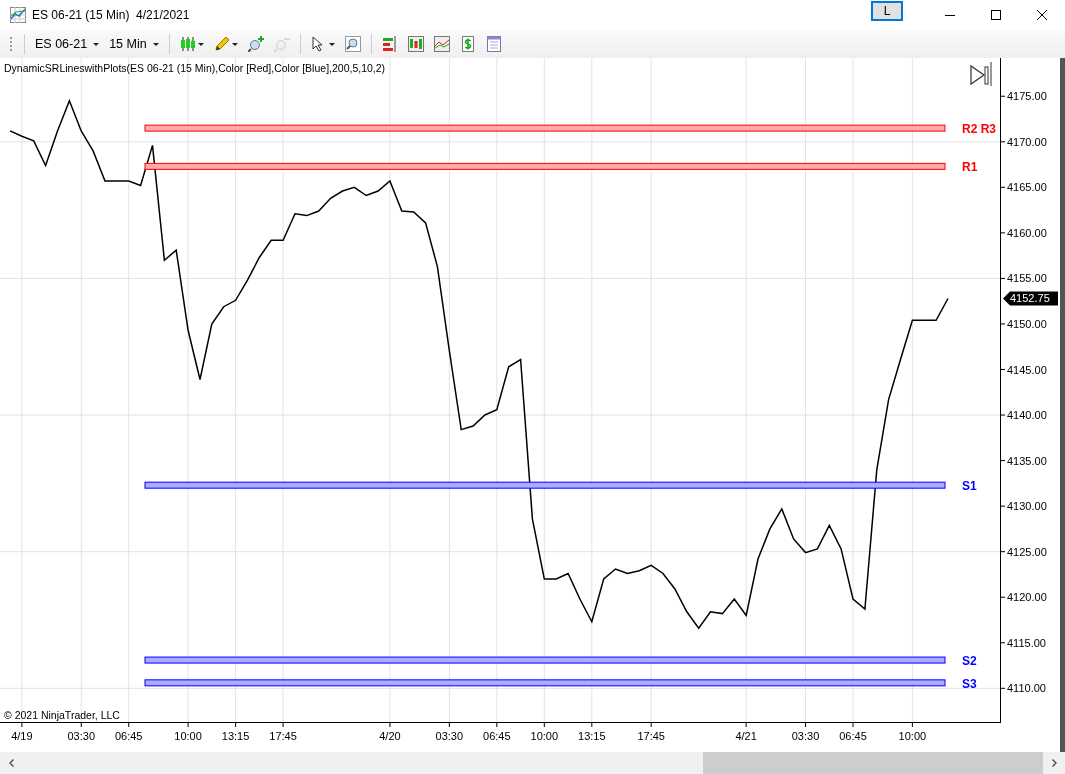 This screenshot has height=774, width=1065. What do you see at coordinates (415, 44) in the screenshot?
I see `bar-chart-icon` at bounding box center [415, 44].